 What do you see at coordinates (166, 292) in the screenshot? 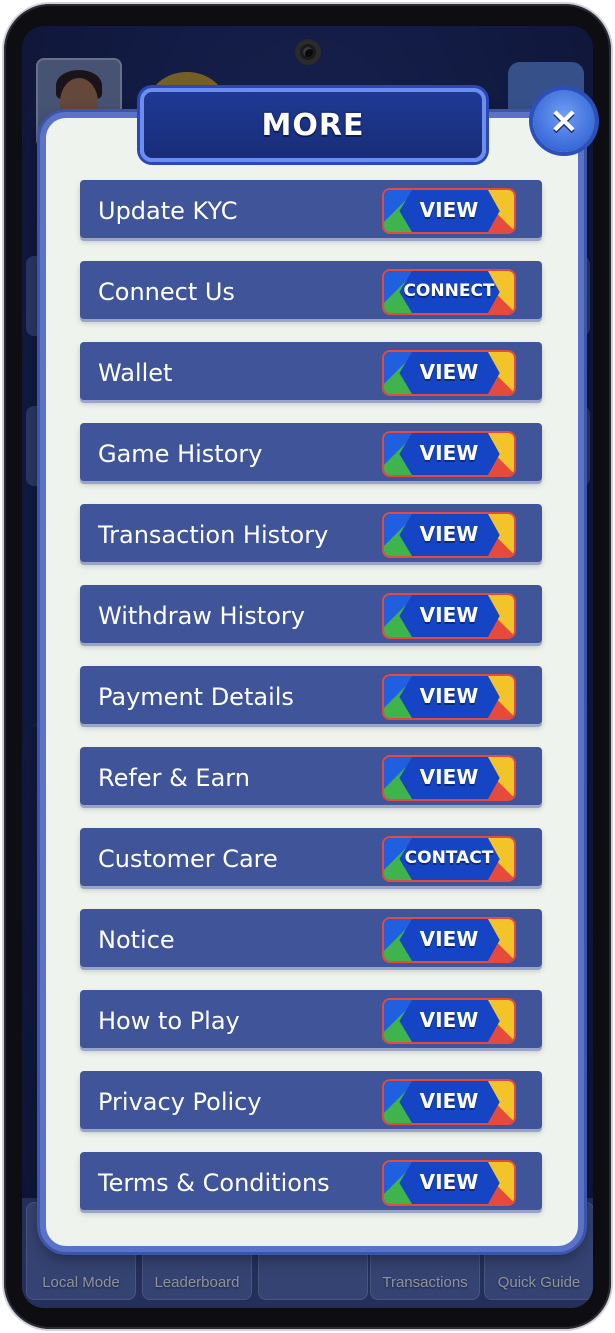
I see `menu-row-label: Connect Us` at bounding box center [166, 292].